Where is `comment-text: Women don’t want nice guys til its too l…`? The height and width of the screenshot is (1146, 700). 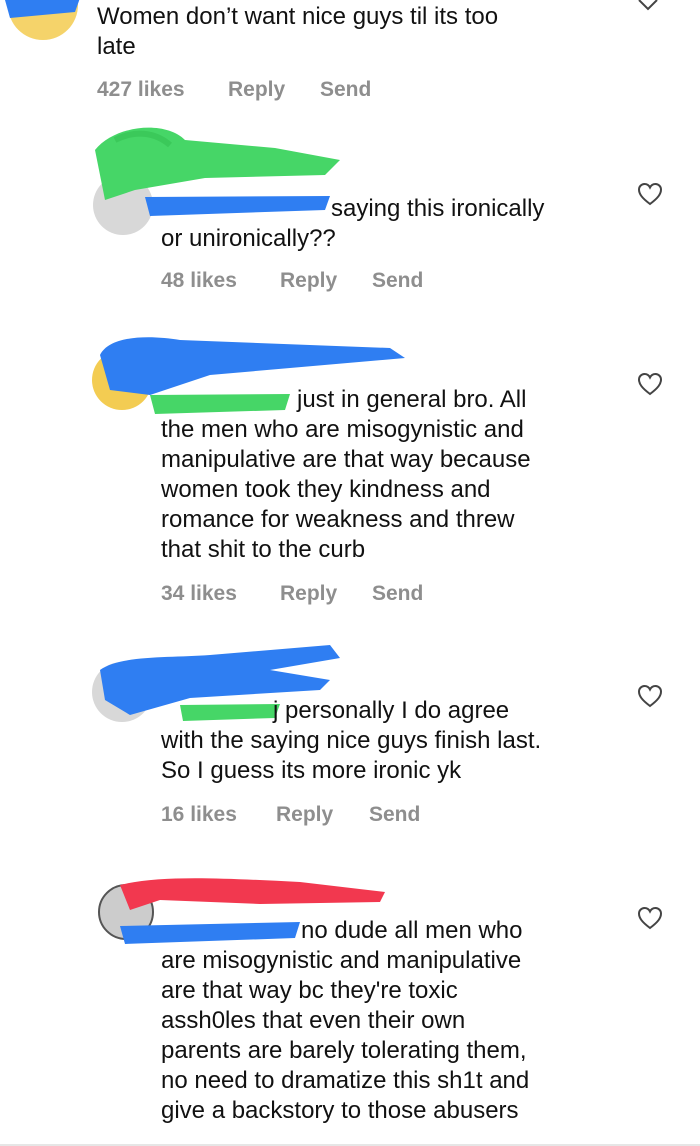 comment-text: Women don’t want nice guys til its too l… is located at coordinates (298, 31).